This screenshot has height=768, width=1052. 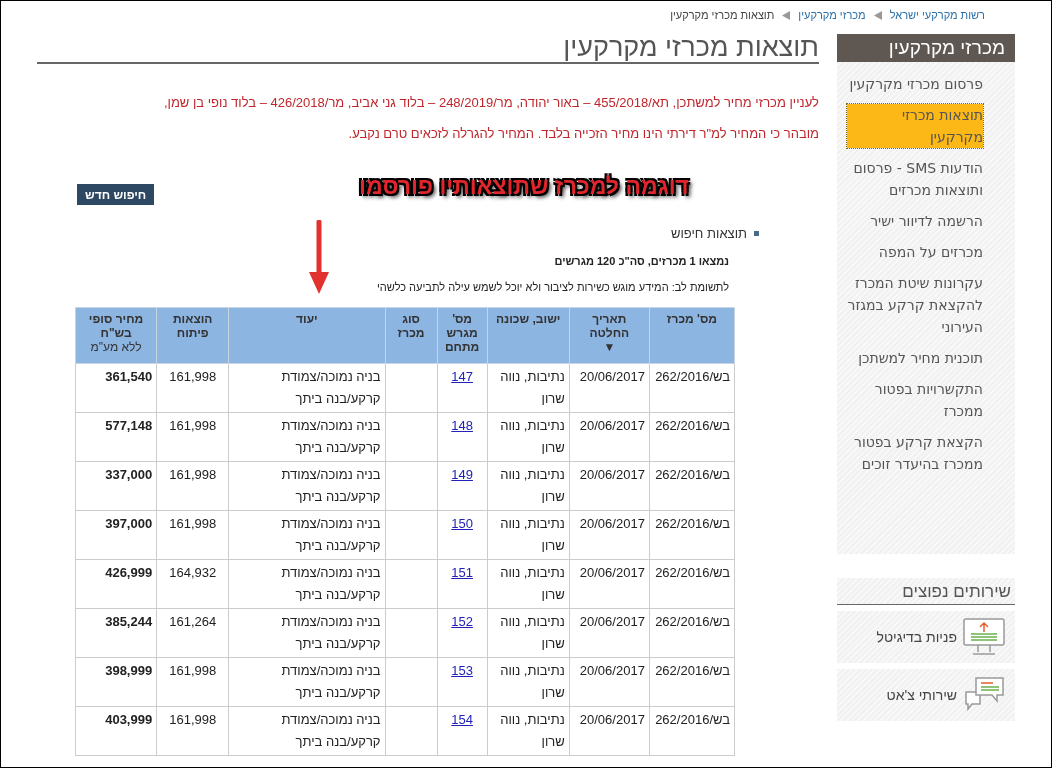 I want to click on sidebar-item: מכרזים על המפה, so click(x=915, y=252).